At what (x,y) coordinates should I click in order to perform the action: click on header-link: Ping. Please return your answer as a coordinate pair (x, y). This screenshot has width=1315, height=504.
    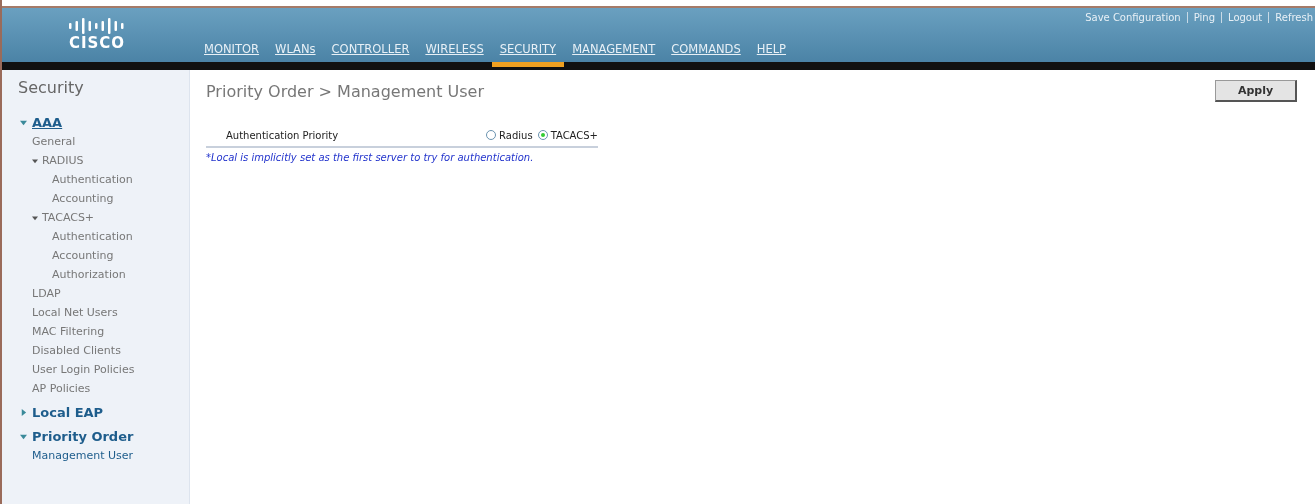
    Looking at the image, I should click on (1200, 17).